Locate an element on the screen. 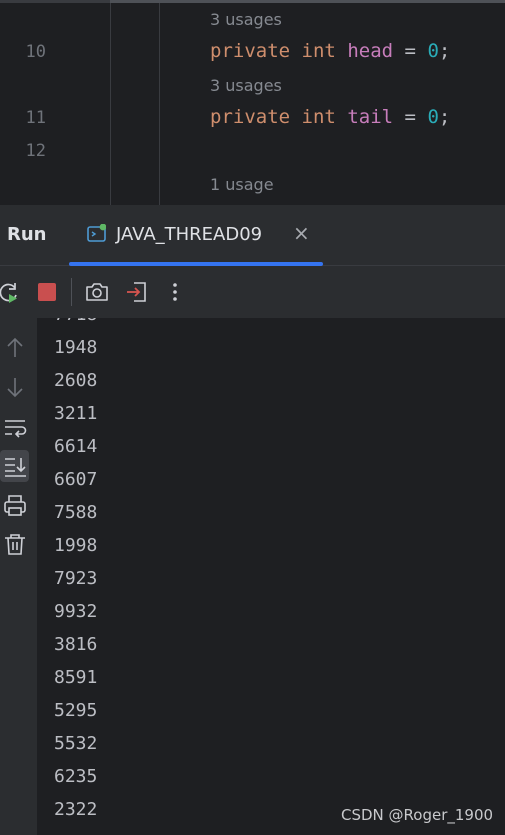  tab-title: JAVA_THREAD09 is located at coordinates (189, 234).